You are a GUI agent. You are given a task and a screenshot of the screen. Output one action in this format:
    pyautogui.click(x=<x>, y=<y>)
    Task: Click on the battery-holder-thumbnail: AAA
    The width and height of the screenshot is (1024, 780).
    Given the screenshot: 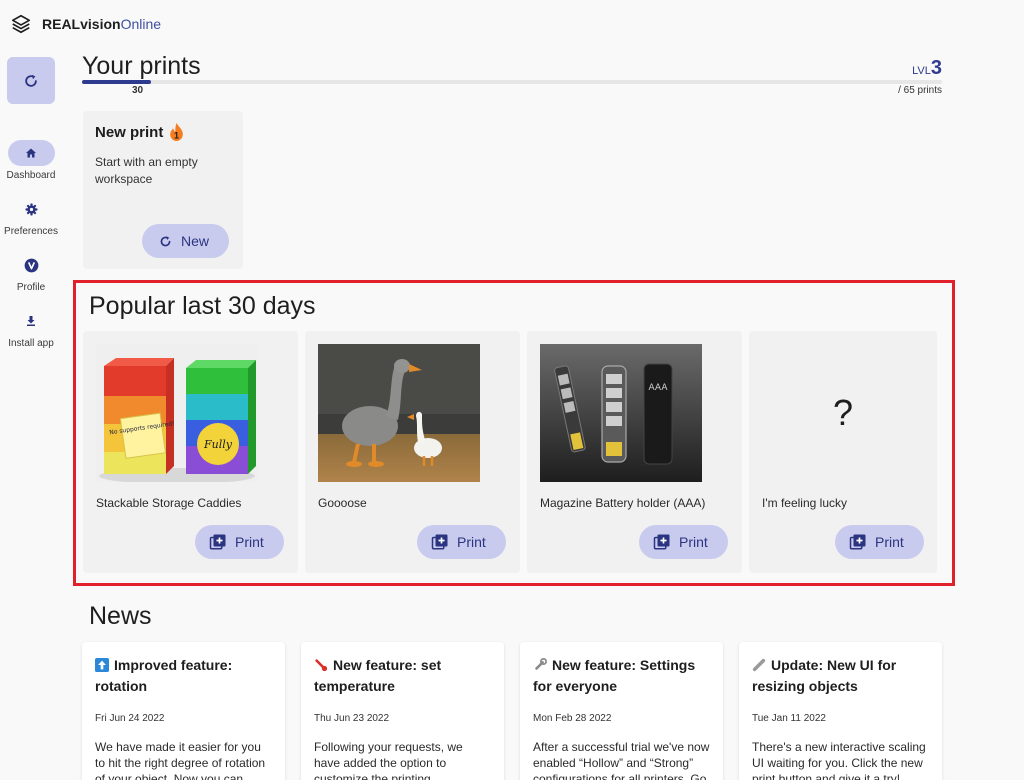 What is the action you would take?
    pyautogui.click(x=621, y=413)
    